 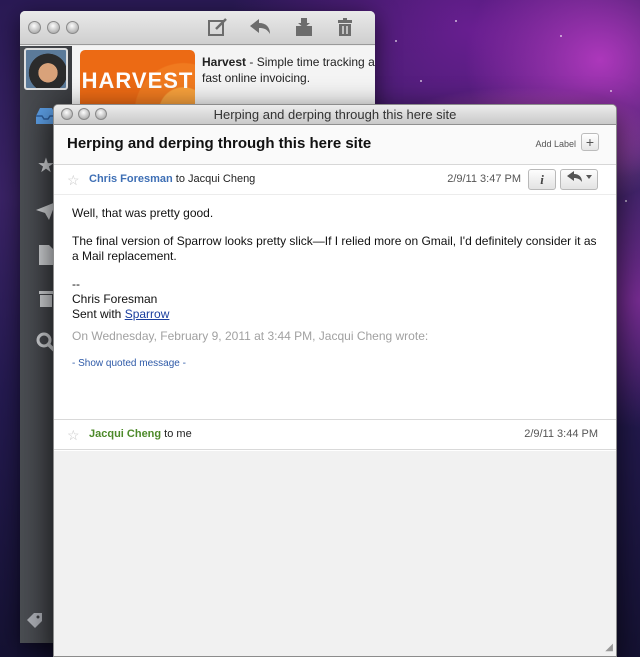 I want to click on trash-icon, so click(x=345, y=28).